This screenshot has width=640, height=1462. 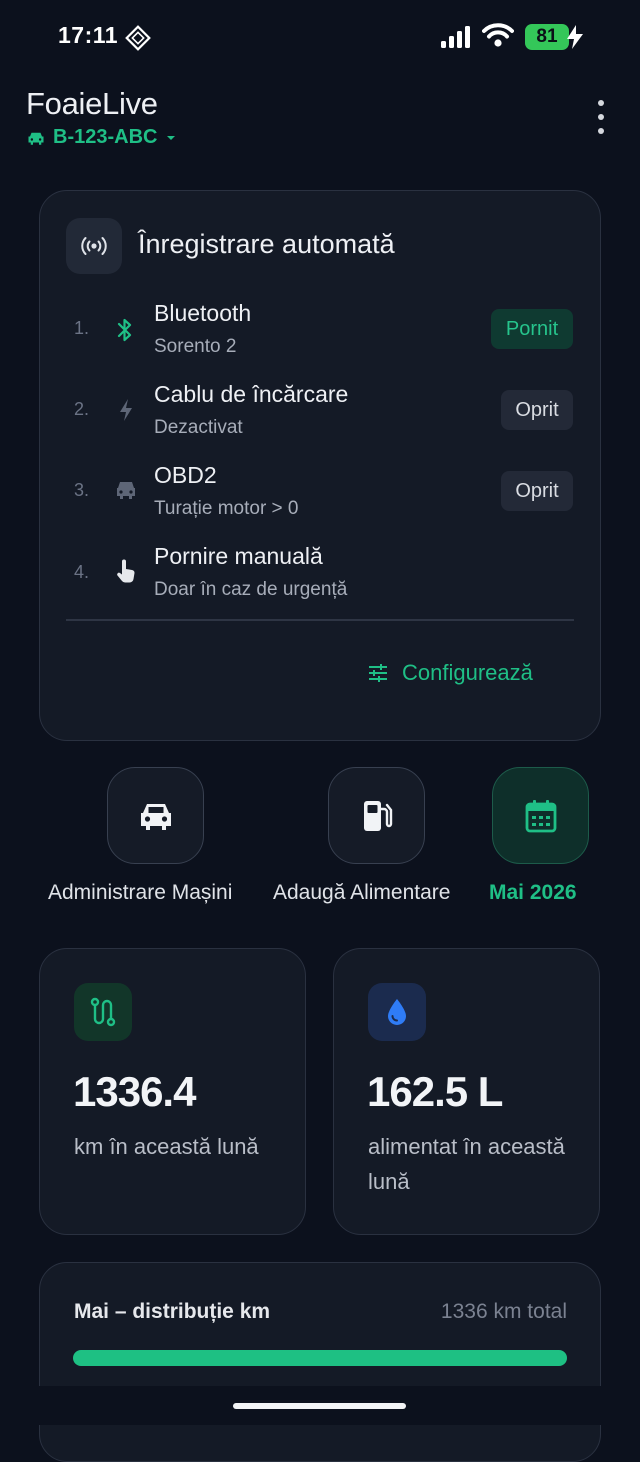 I want to click on row-subtitle: Turație motor > 0, so click(x=226, y=508).